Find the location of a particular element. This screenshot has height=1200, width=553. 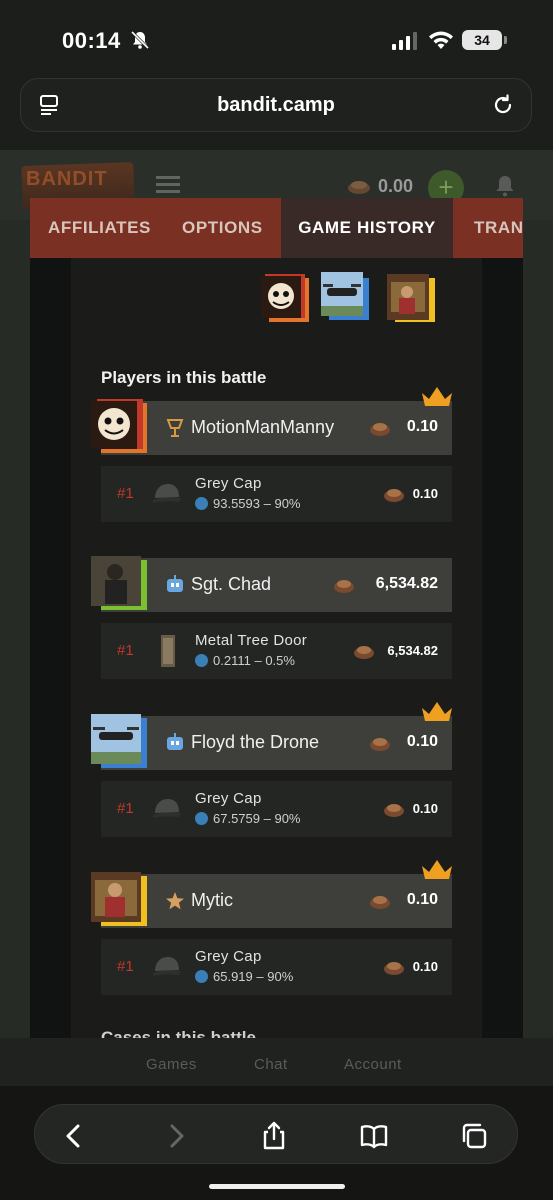

item-ticket: 0.2111 is located at coordinates (232, 660).